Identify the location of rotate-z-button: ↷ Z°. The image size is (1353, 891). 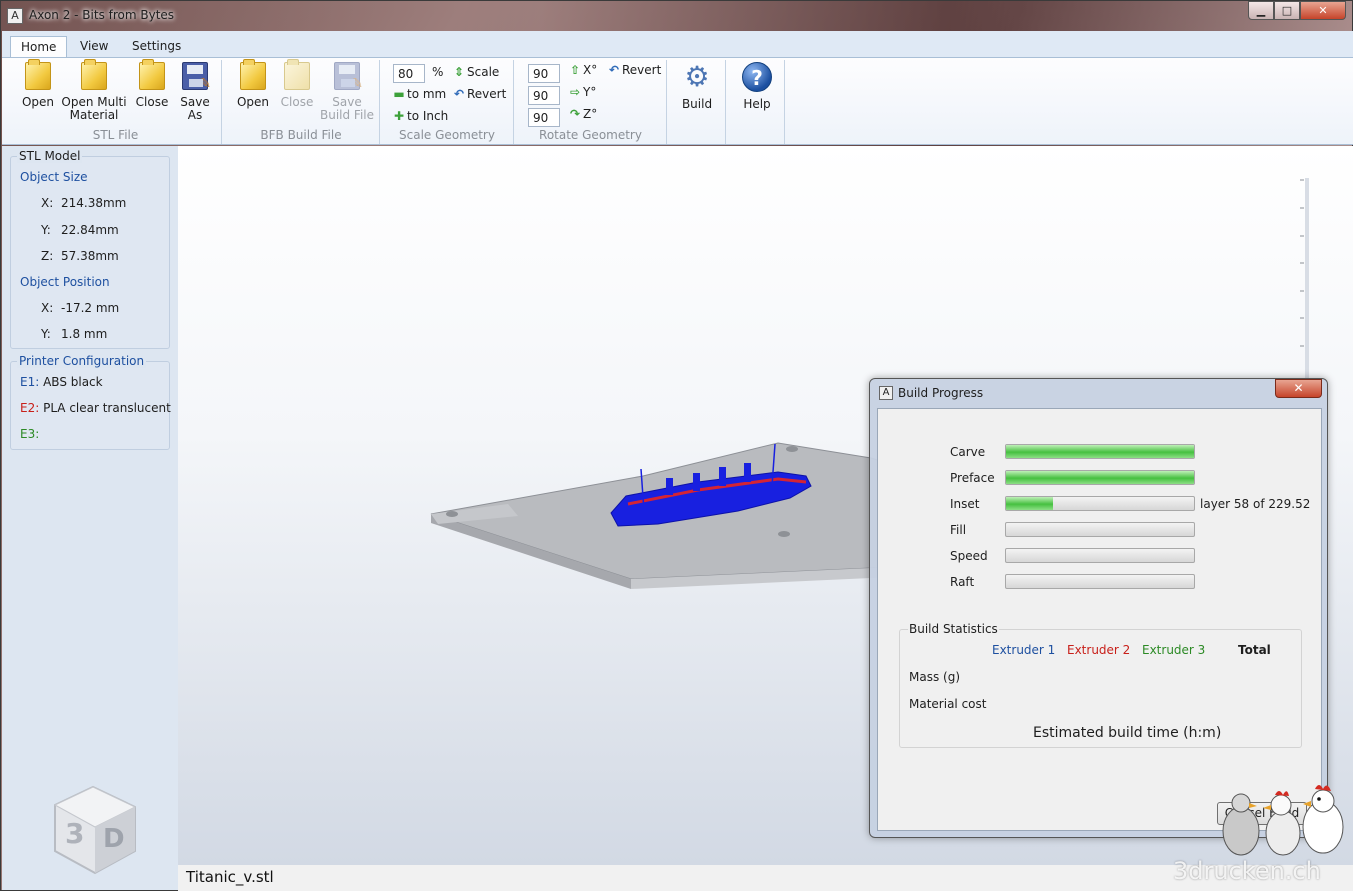
(582, 114).